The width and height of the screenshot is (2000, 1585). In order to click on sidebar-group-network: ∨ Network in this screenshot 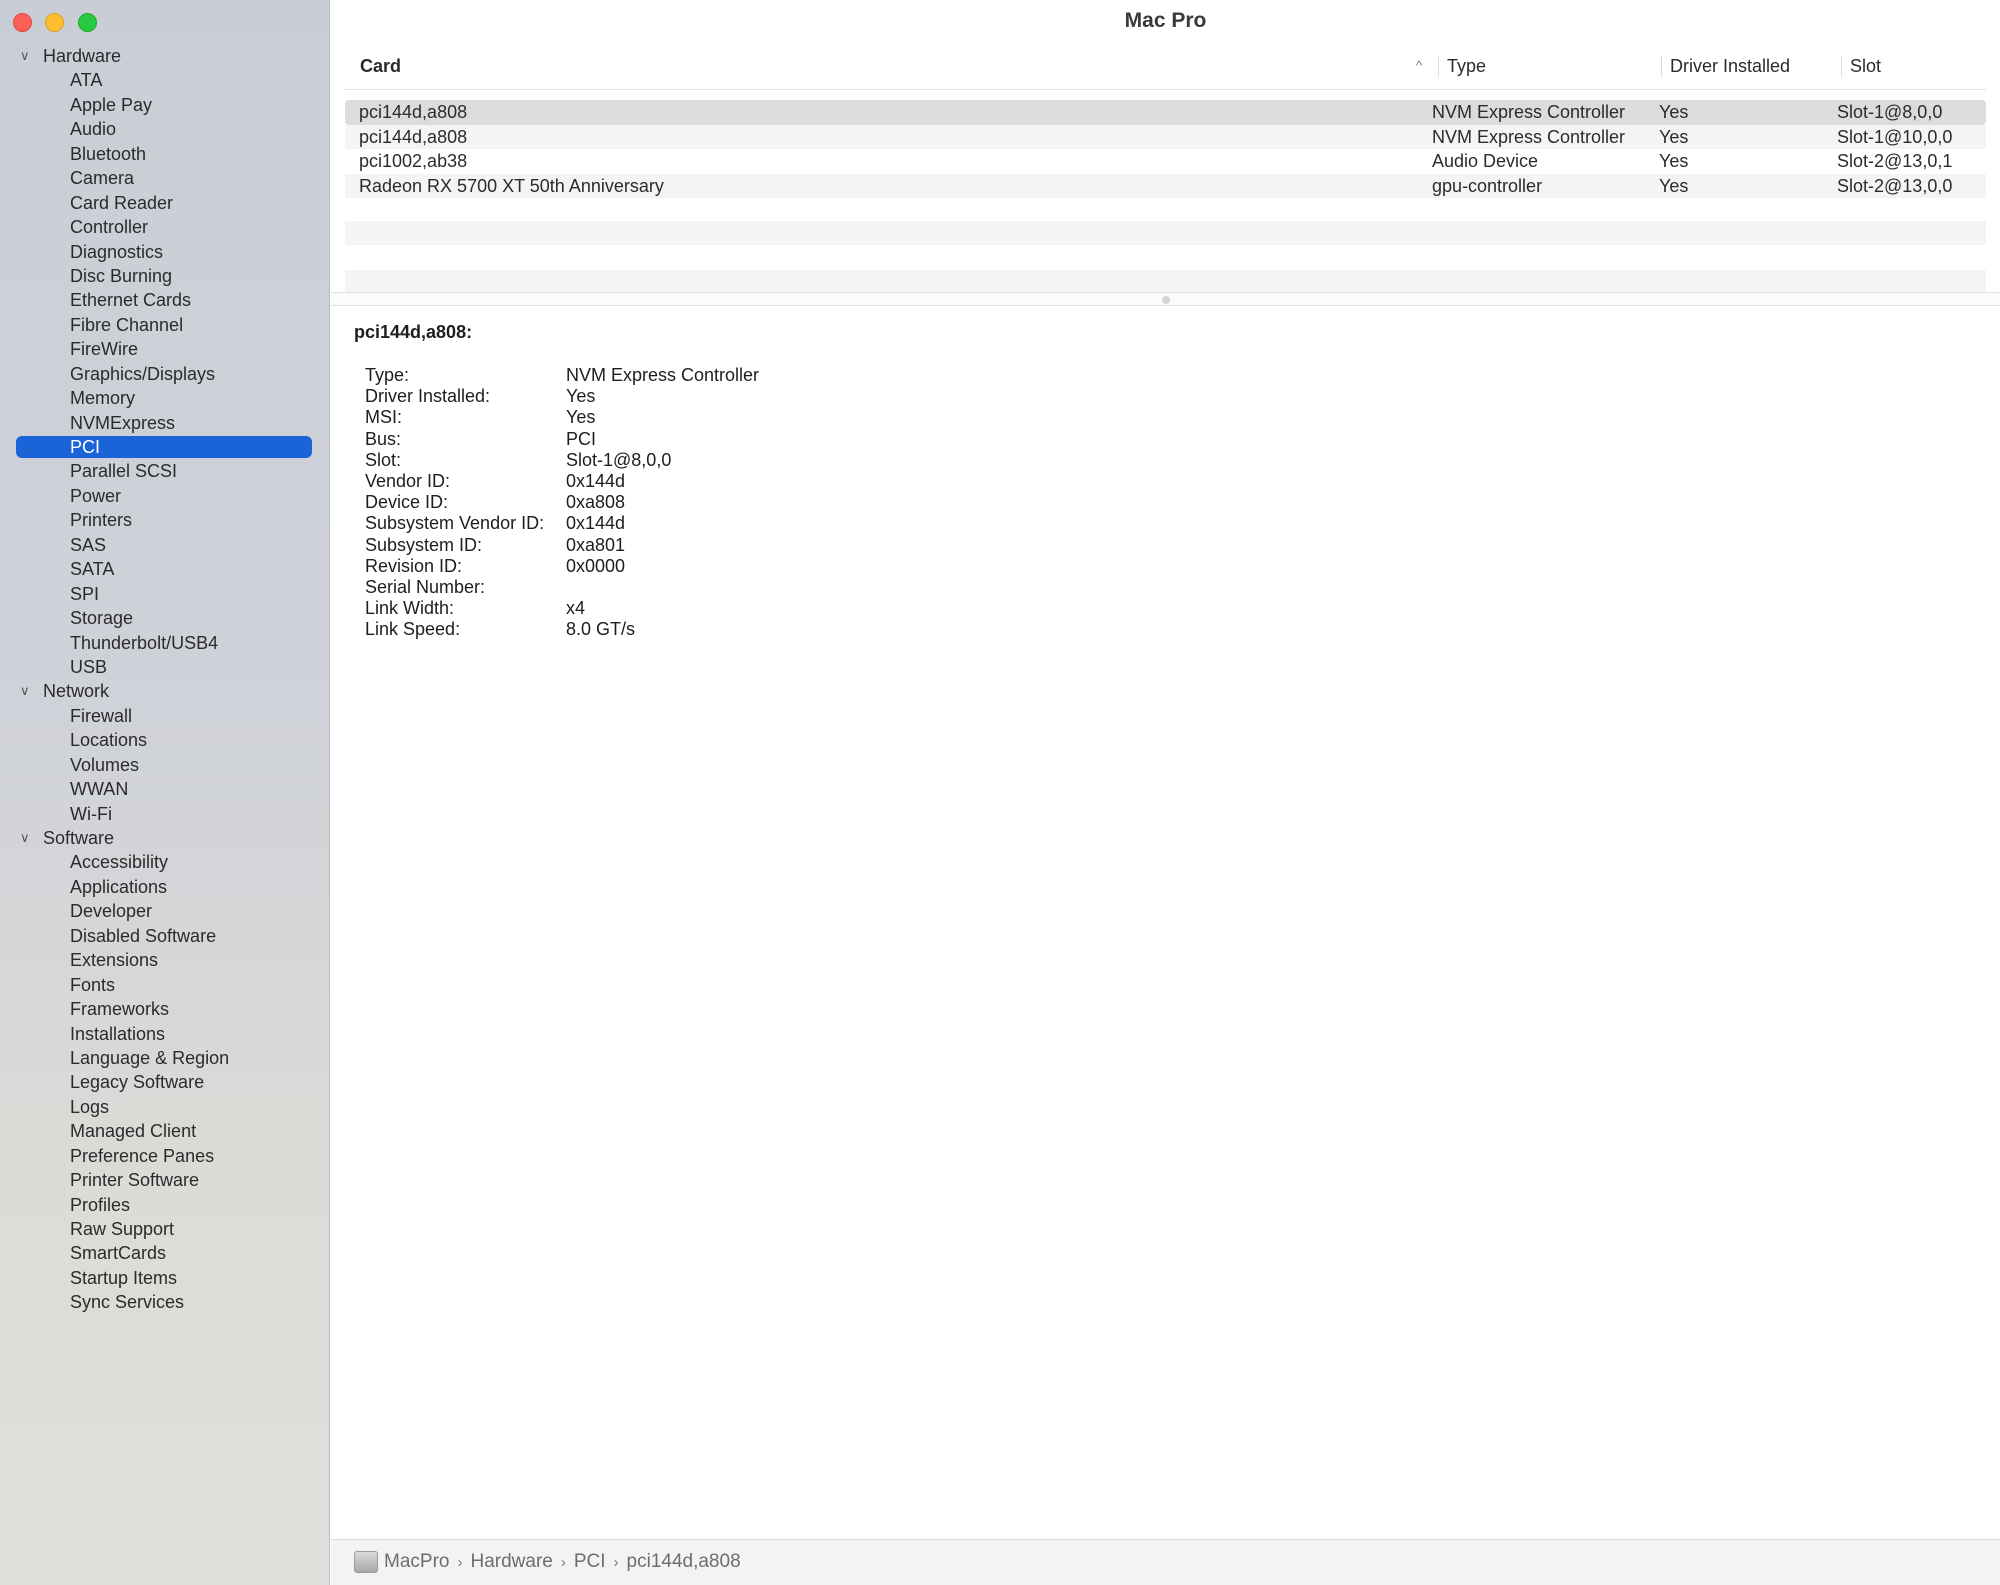, I will do `click(165, 691)`.